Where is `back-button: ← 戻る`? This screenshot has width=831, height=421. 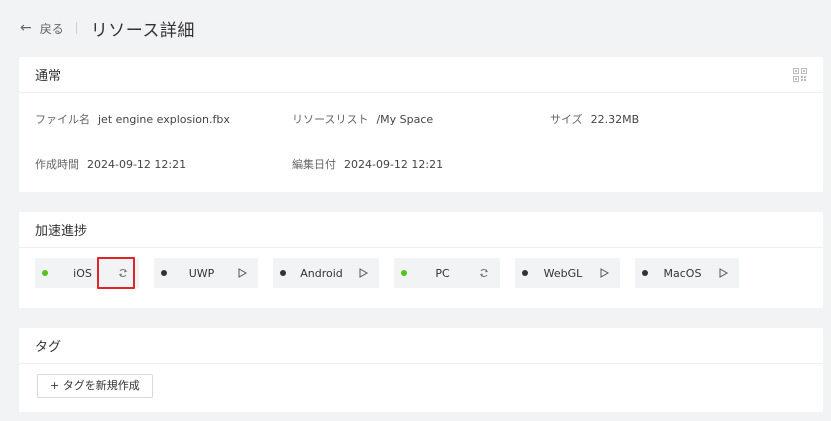
back-button: ← 戻る is located at coordinates (42, 28).